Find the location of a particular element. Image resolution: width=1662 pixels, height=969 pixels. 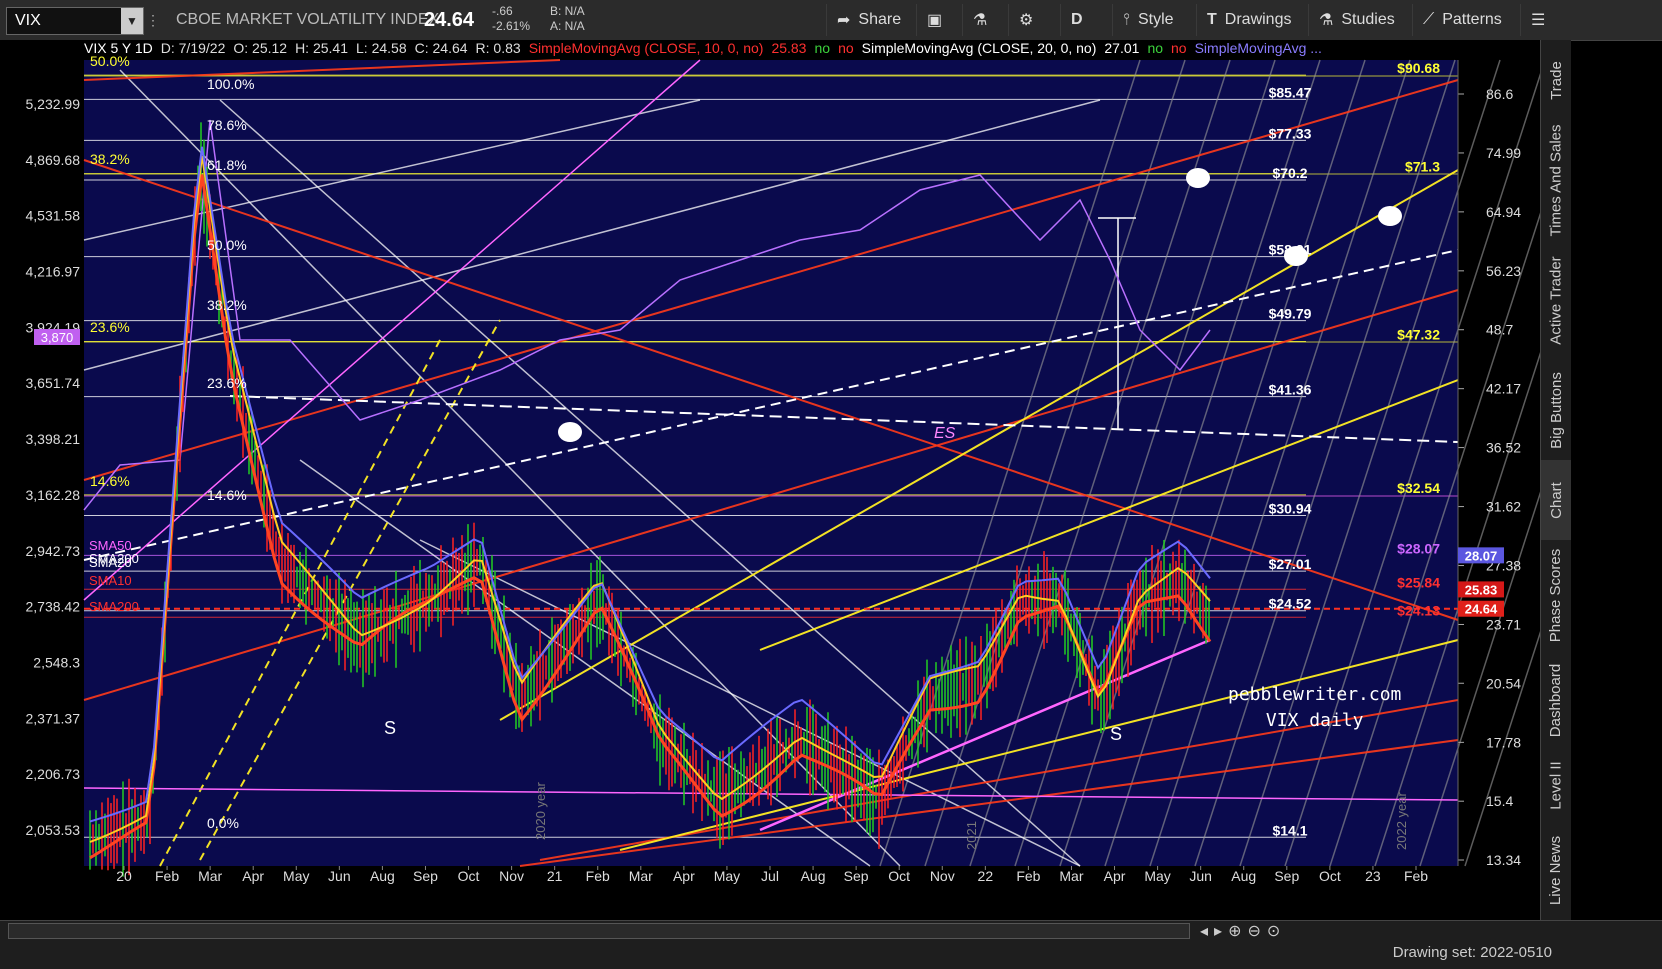

sma20-label: SimpleMovingAvg (CLOSE, 20, 0, no) is located at coordinates (979, 49).